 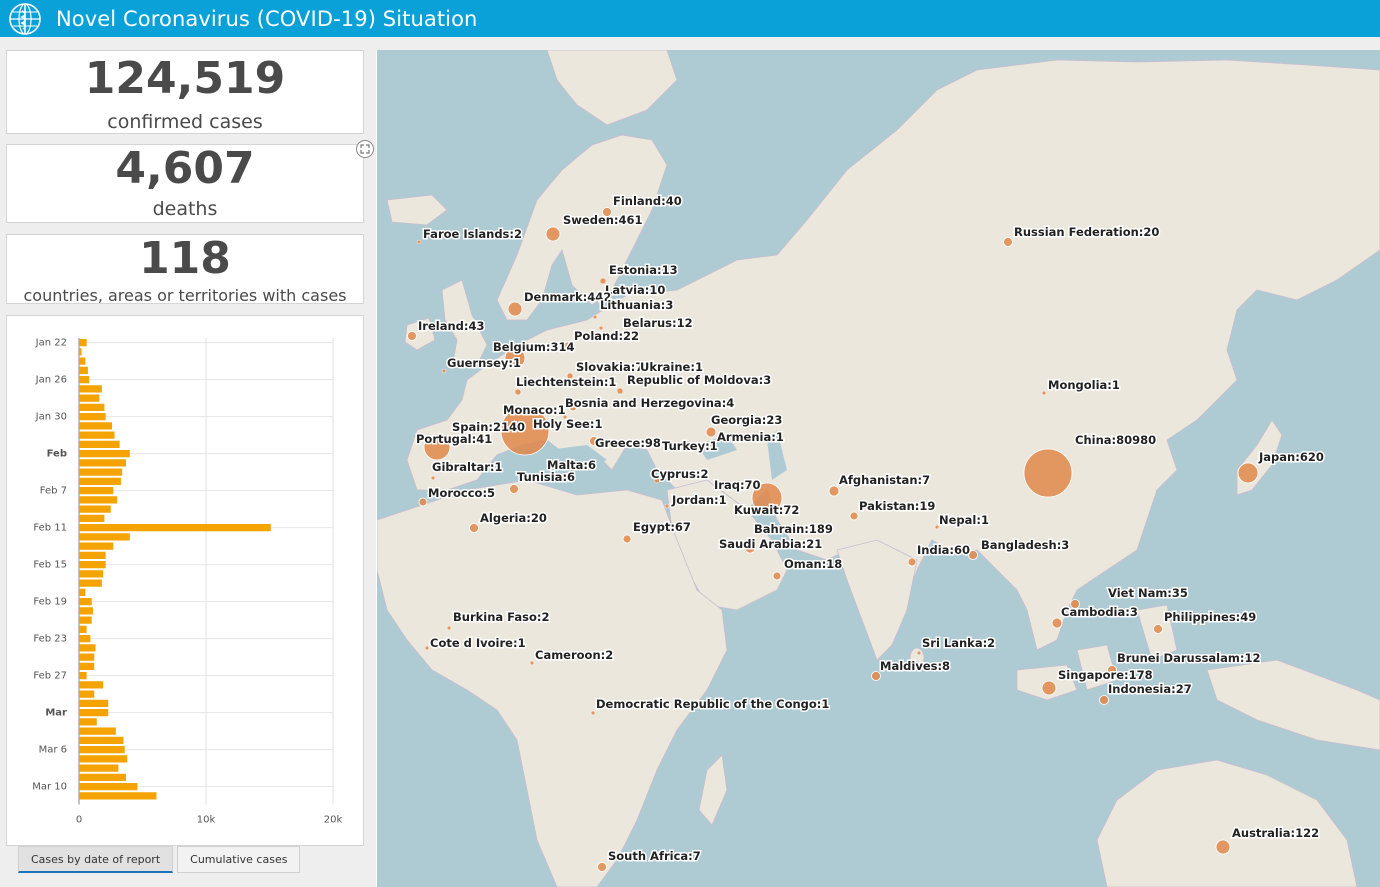 I want to click on country-case-label: Pakistan:19, so click(x=897, y=506).